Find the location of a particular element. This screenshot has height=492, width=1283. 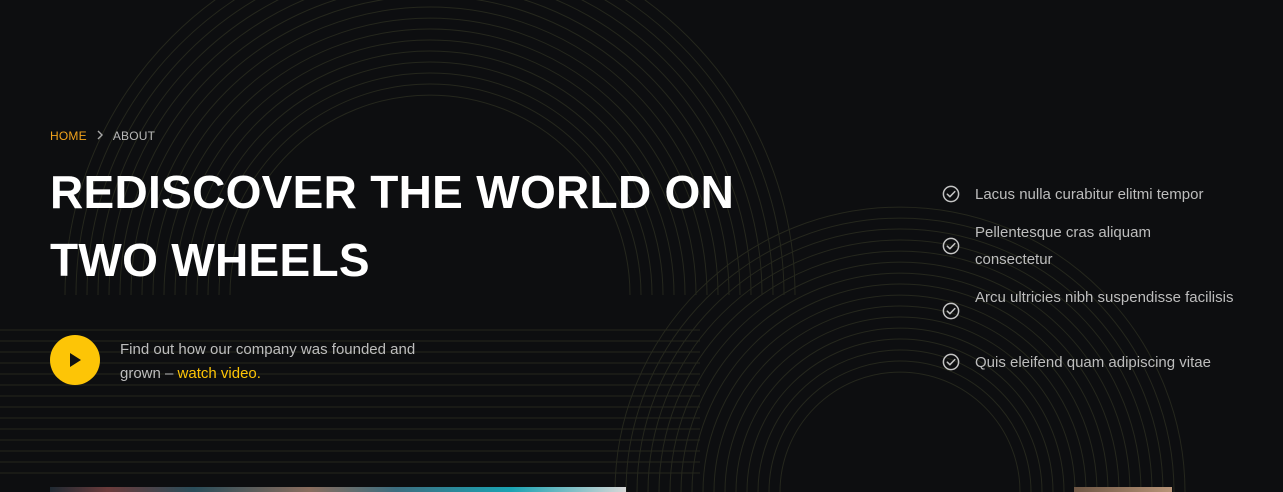

breadcrumb-home-link: HOME is located at coordinates (68, 136).